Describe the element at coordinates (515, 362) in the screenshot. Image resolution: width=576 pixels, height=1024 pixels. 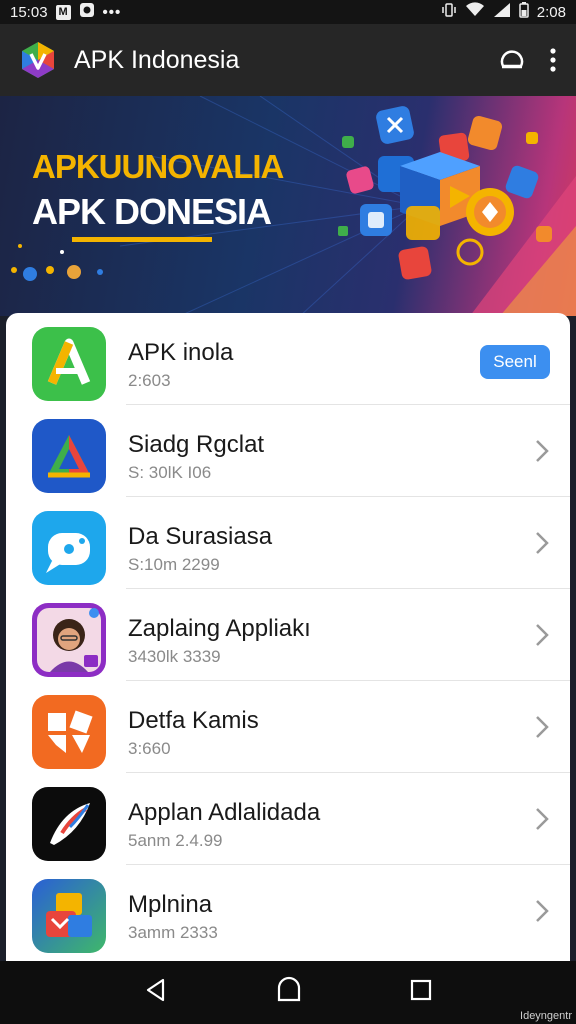
I see `send-button: Seenl` at that location.